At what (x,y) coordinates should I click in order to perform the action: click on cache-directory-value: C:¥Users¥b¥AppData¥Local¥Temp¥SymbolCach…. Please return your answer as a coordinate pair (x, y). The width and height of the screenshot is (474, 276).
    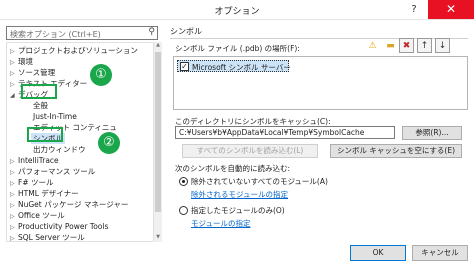
    Looking at the image, I should click on (272, 132).